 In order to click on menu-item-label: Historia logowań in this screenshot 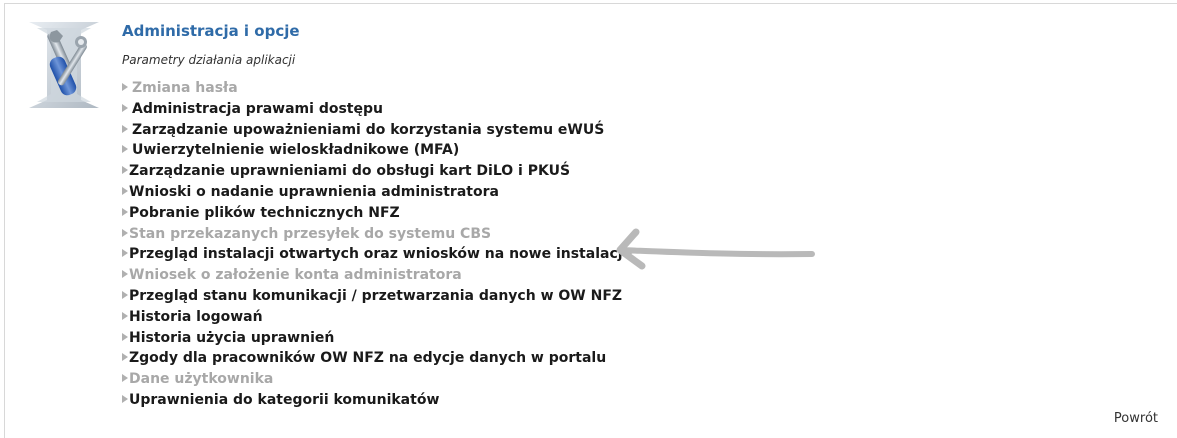, I will do `click(196, 316)`.